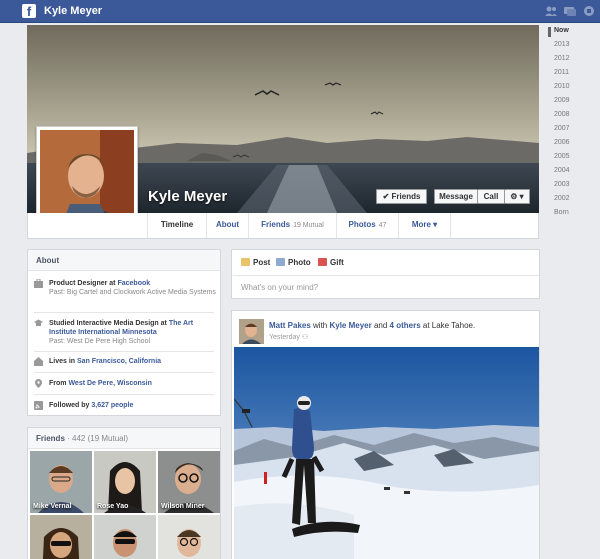  I want to click on composer-tab-gift: Gift, so click(331, 262).